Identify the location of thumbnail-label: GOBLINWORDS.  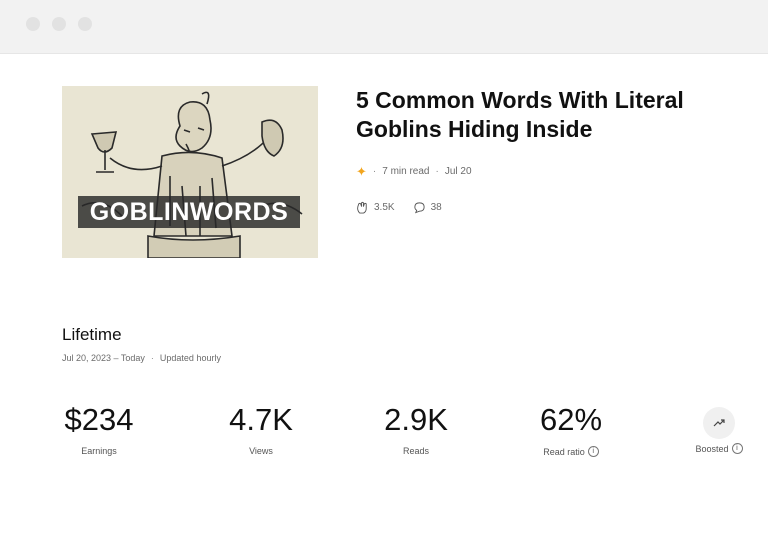
(189, 212).